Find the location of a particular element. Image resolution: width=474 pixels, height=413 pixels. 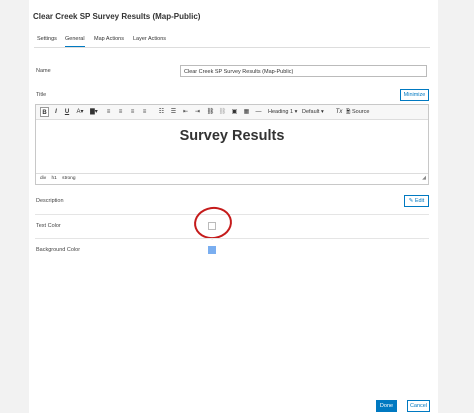

font-color-icon: A▾ is located at coordinates (80, 112).